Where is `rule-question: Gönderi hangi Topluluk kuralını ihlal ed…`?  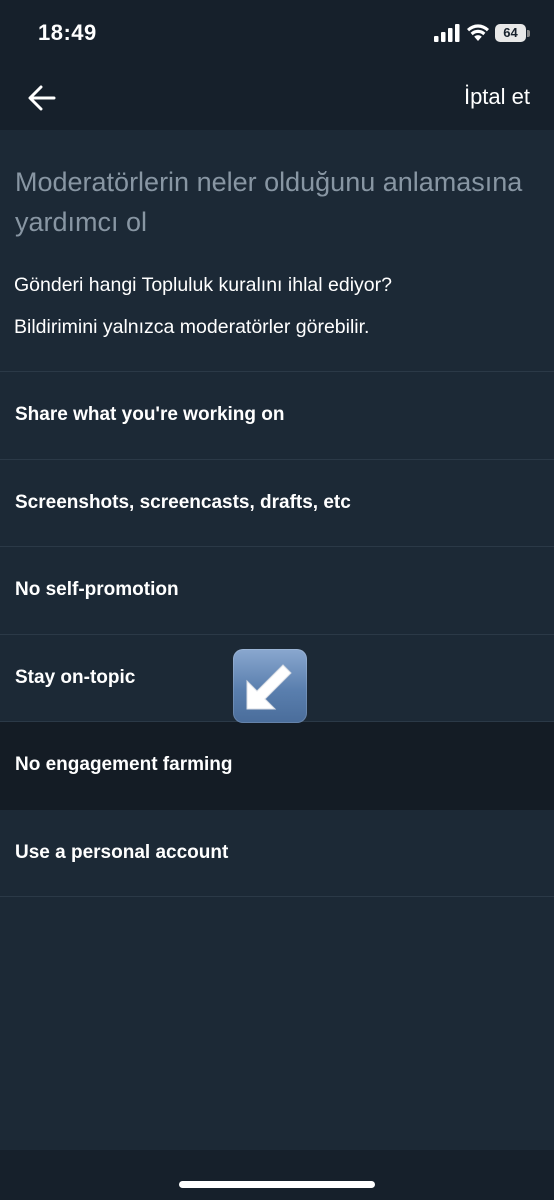
rule-question: Gönderi hangi Topluluk kuralını ihlal ed… is located at coordinates (203, 285).